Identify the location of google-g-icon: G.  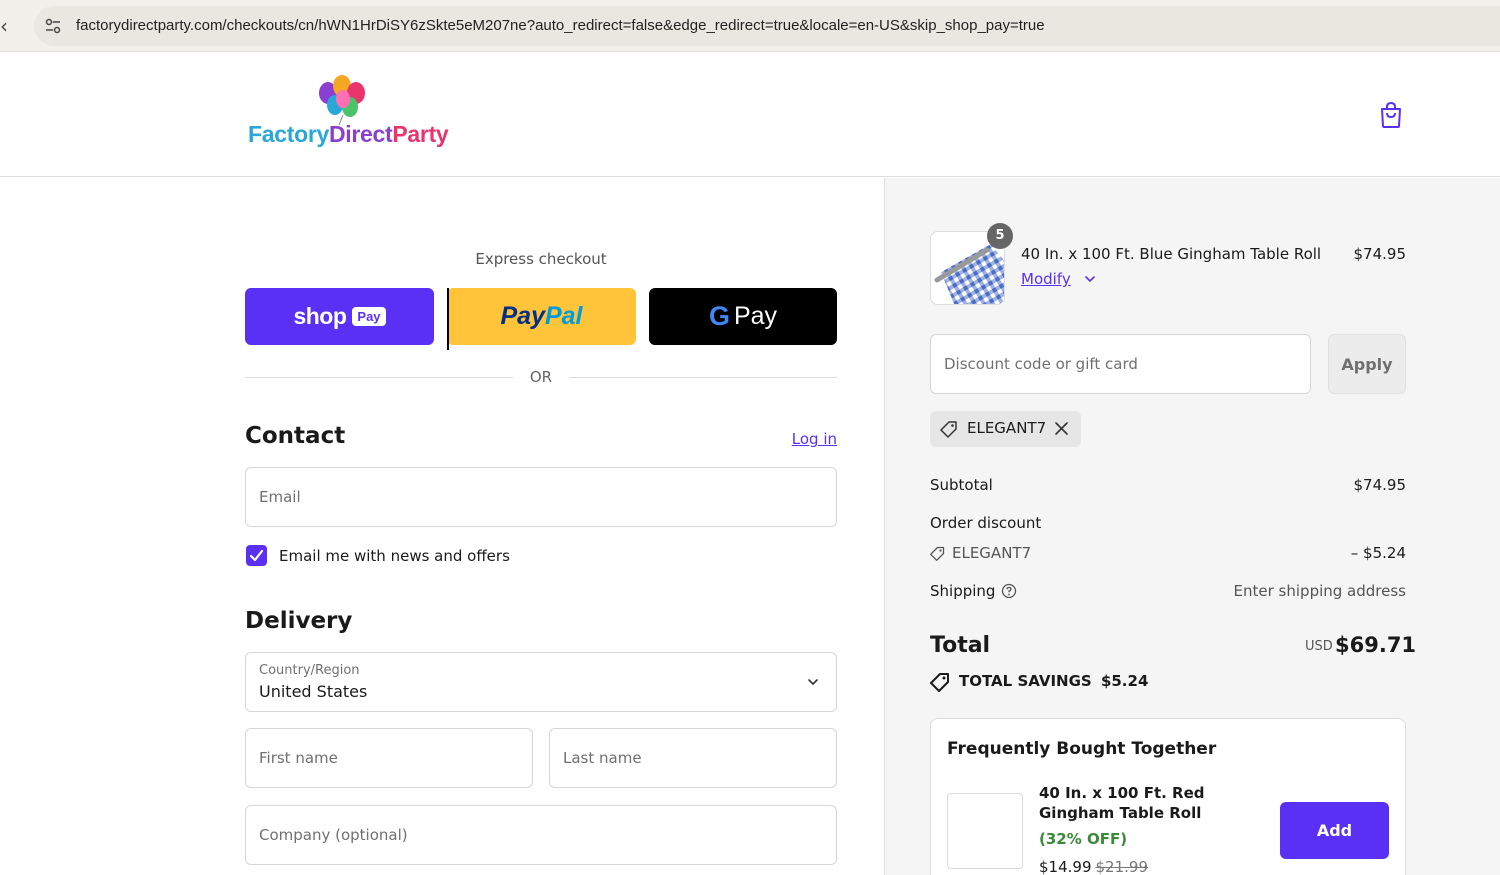
(719, 316).